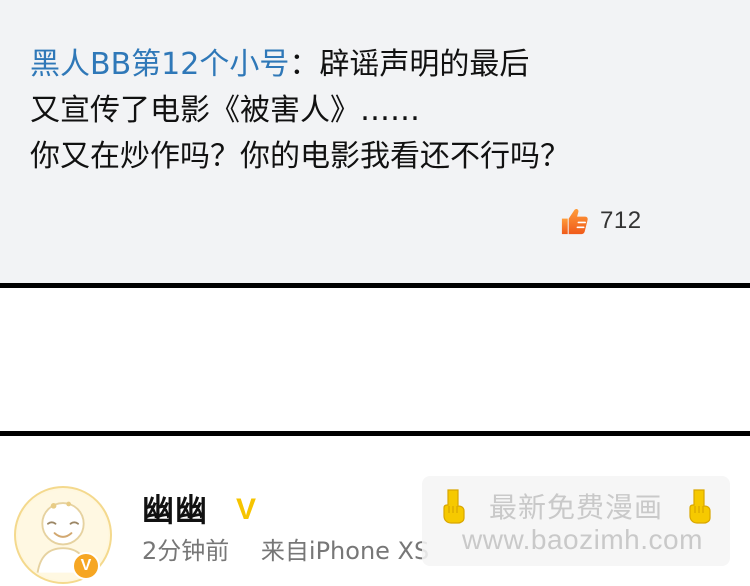 The width and height of the screenshot is (750, 586). I want to click on like-button: 712, so click(600, 221).